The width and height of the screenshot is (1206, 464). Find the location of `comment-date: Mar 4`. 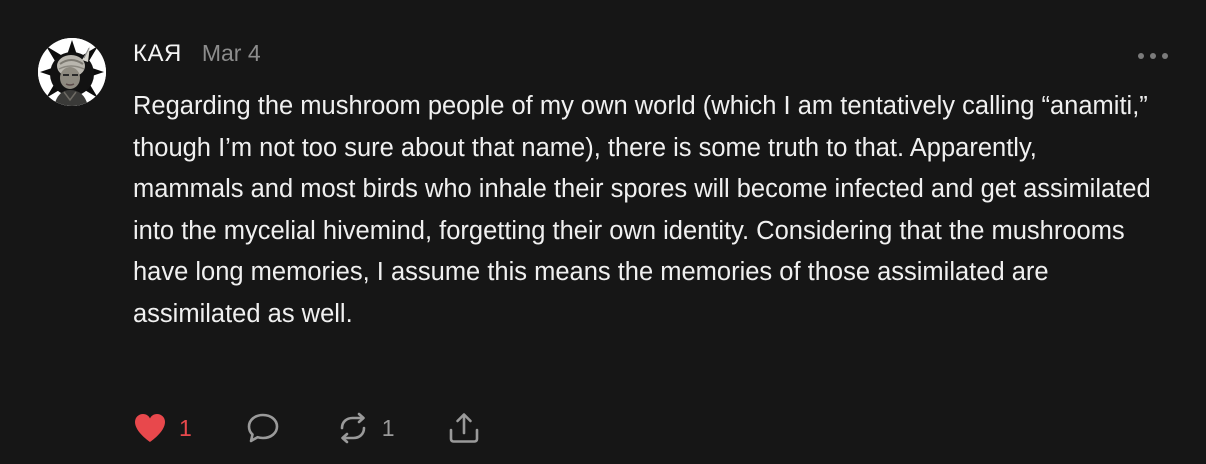

comment-date: Mar 4 is located at coordinates (231, 53).